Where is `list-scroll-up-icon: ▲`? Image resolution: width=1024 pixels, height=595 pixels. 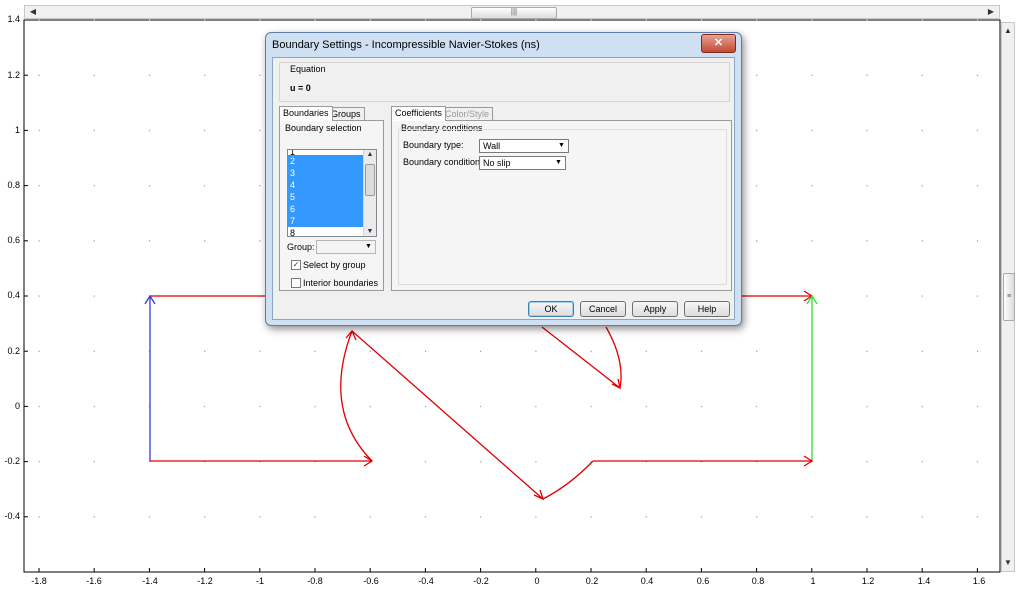
list-scroll-up-icon: ▲ is located at coordinates (370, 154).